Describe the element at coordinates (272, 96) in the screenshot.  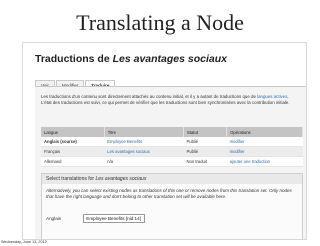
I see `active-languages-link: langues actives` at that location.